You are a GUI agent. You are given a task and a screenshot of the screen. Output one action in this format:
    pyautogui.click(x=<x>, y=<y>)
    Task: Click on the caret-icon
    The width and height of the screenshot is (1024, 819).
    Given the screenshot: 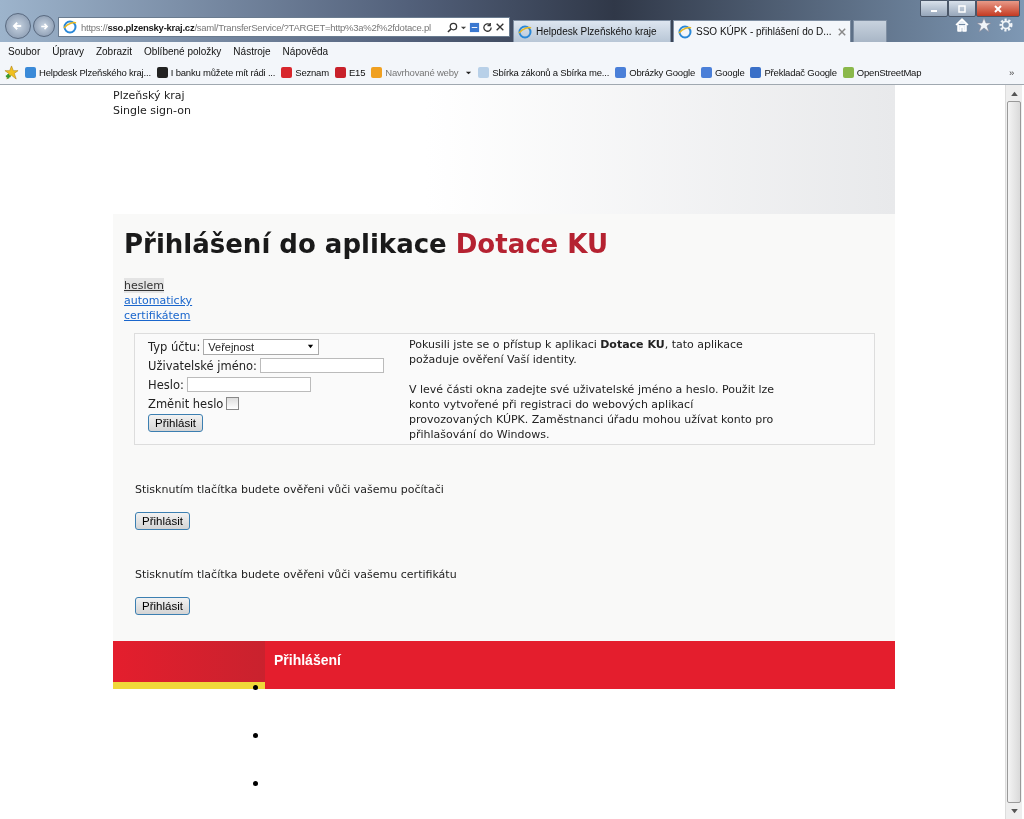 What is the action you would take?
    pyautogui.click(x=311, y=346)
    